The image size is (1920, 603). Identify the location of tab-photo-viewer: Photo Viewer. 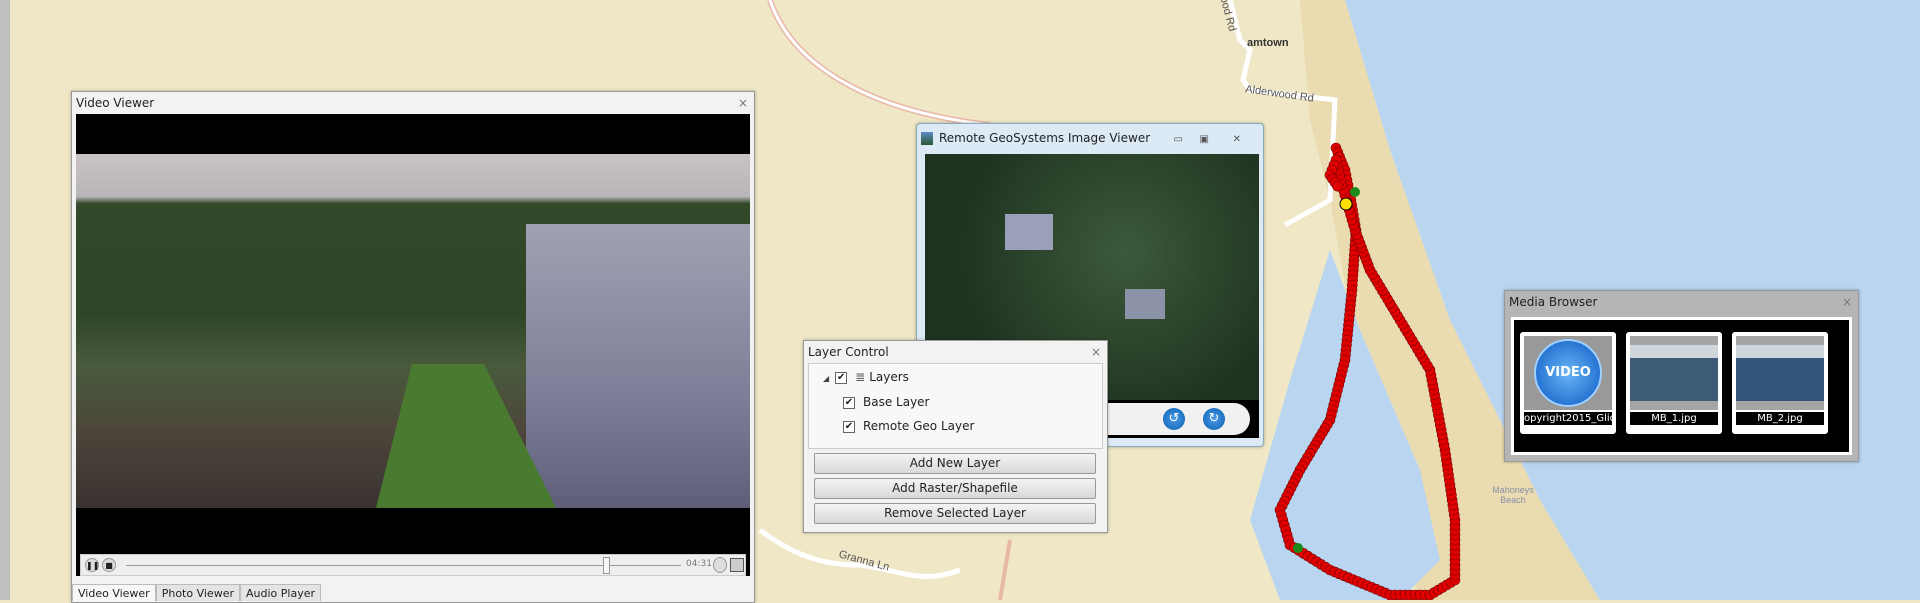
(197, 592).